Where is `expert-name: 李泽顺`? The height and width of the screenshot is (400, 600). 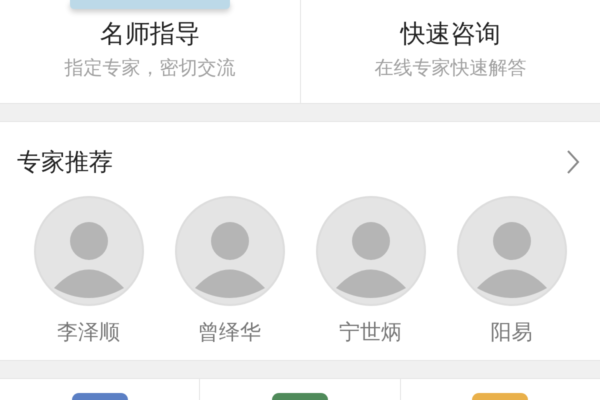
expert-name: 李泽顺 is located at coordinates (88, 332).